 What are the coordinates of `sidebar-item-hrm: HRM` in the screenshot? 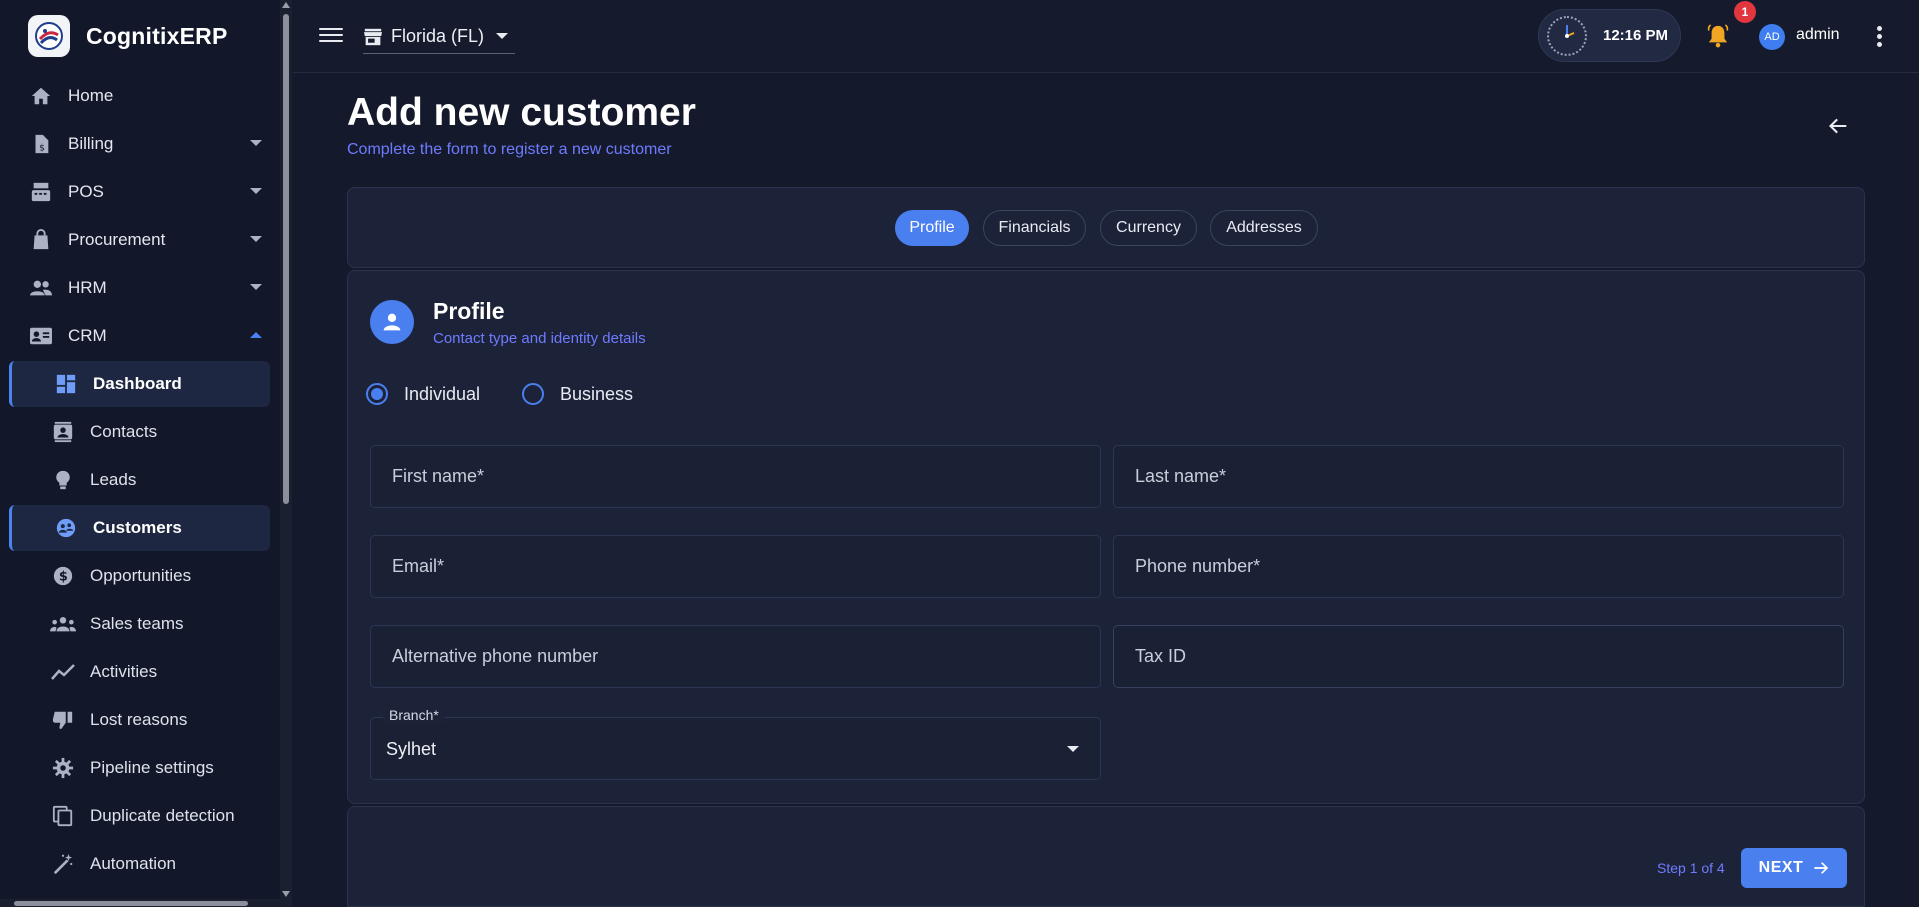 It's located at (140, 288).